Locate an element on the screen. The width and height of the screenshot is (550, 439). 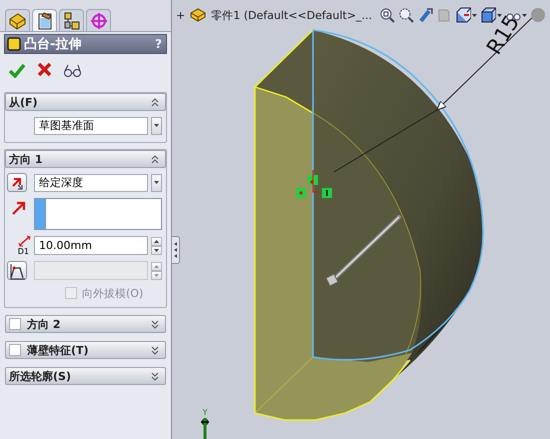
group-header: 所选轮廓(S) is located at coordinates (85, 376).